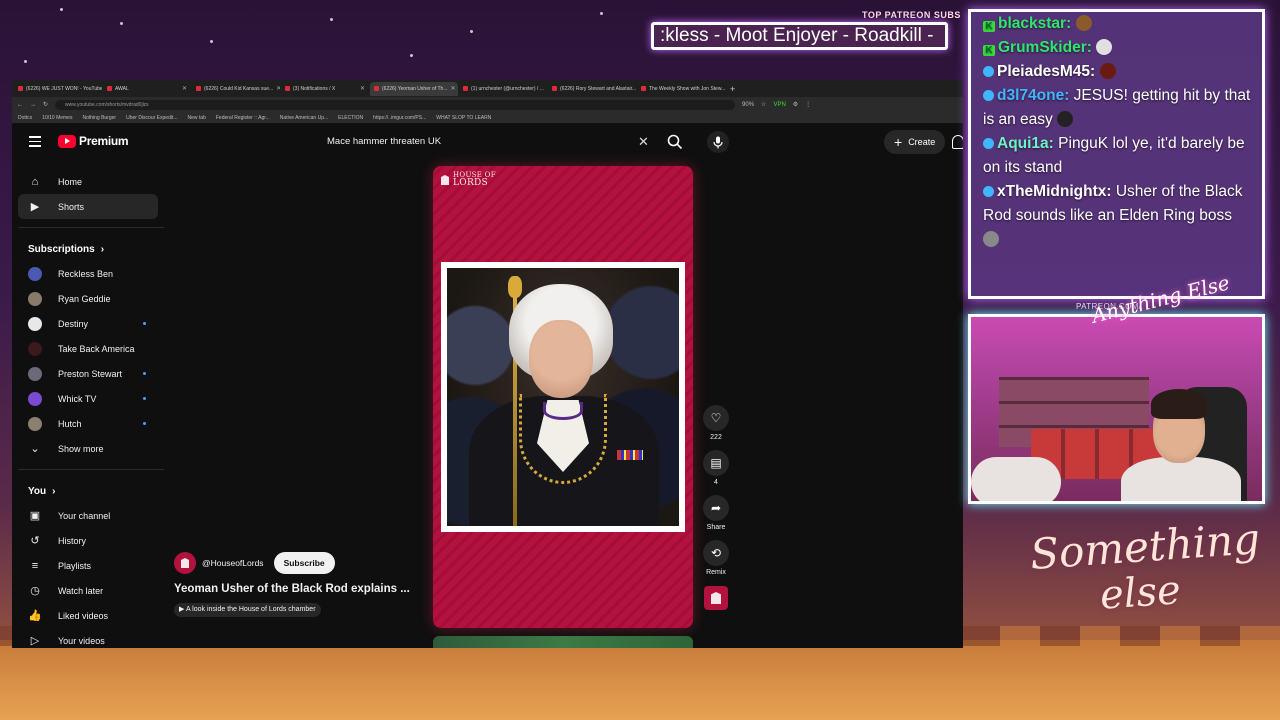 Image resolution: width=1280 pixels, height=720 pixels. Describe the element at coordinates (471, 183) in the screenshot. I see `brand-line-2: LORDS` at that location.